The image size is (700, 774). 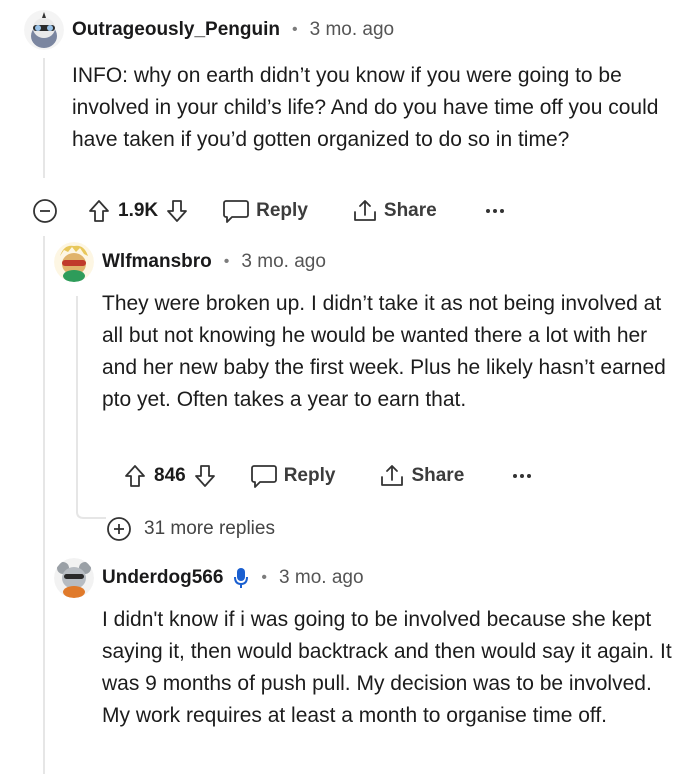 I want to click on vote-count: 846, so click(x=170, y=475).